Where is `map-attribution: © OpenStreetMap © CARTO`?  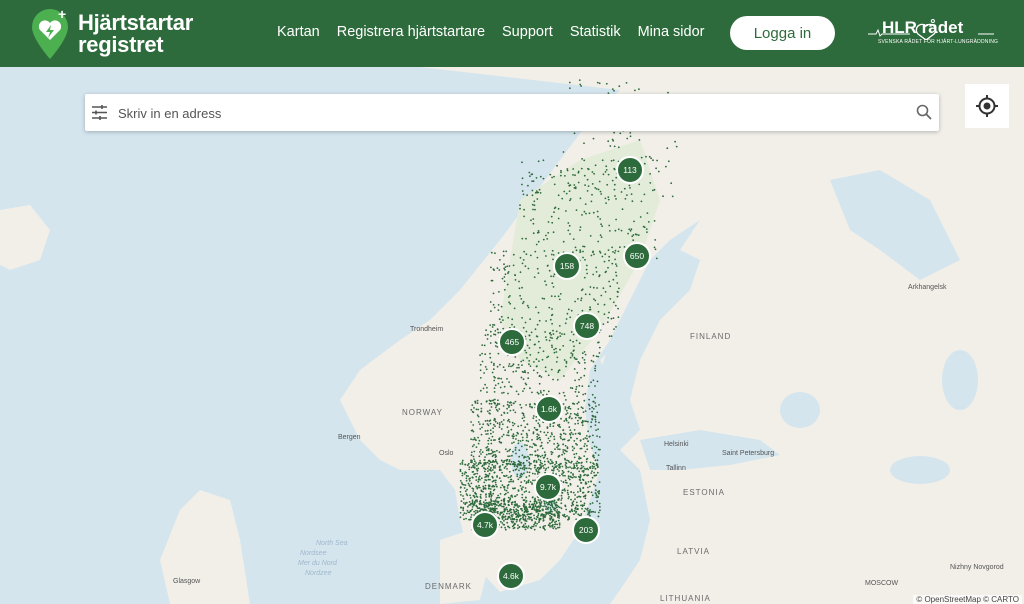
map-attribution: © OpenStreetMap © CARTO is located at coordinates (967, 599).